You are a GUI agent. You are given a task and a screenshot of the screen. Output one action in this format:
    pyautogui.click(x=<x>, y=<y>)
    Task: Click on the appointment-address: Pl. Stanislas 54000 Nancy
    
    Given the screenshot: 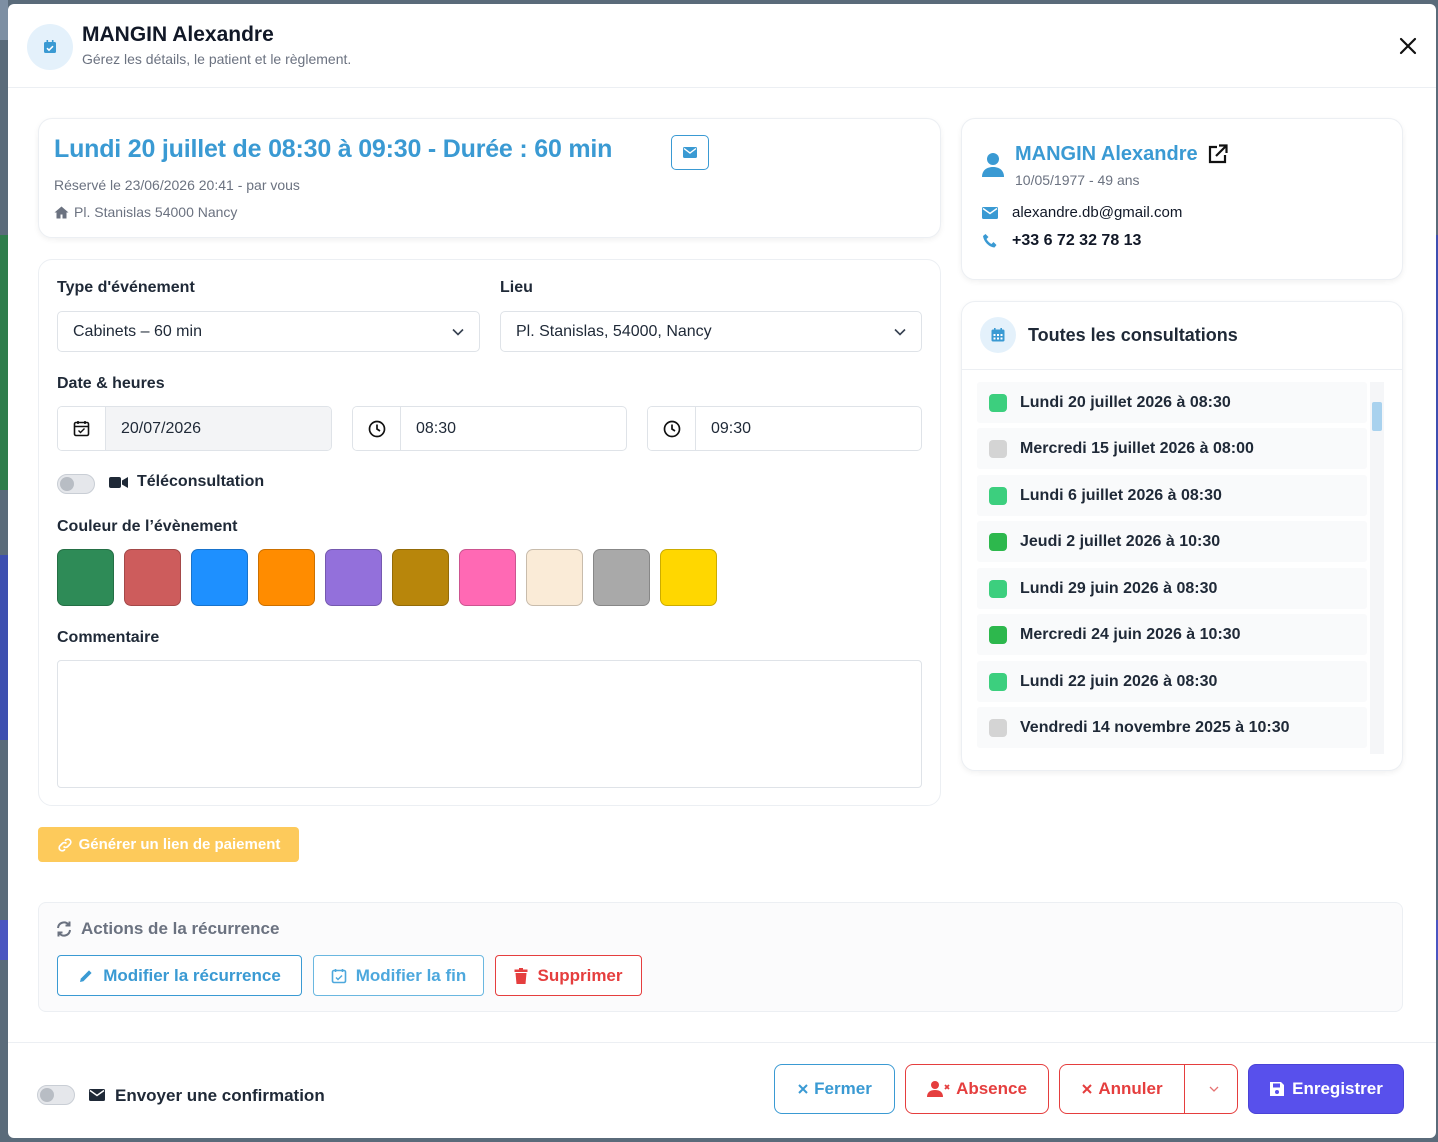 What is the action you would take?
    pyautogui.click(x=156, y=212)
    